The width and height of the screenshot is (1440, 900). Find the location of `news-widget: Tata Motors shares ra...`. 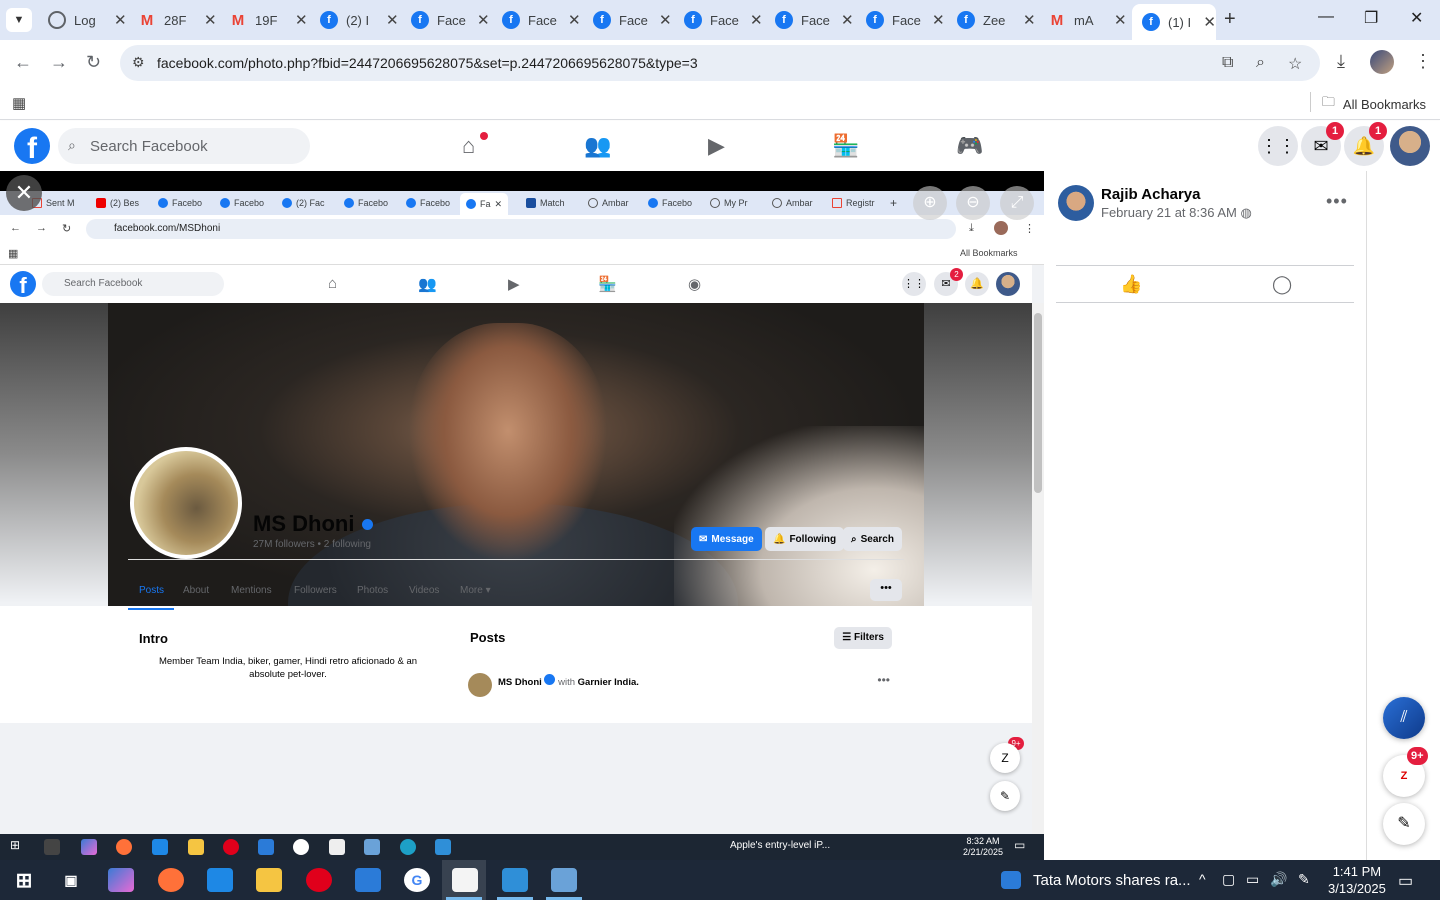

news-widget: Tata Motors shares ra... is located at coordinates (1112, 880).